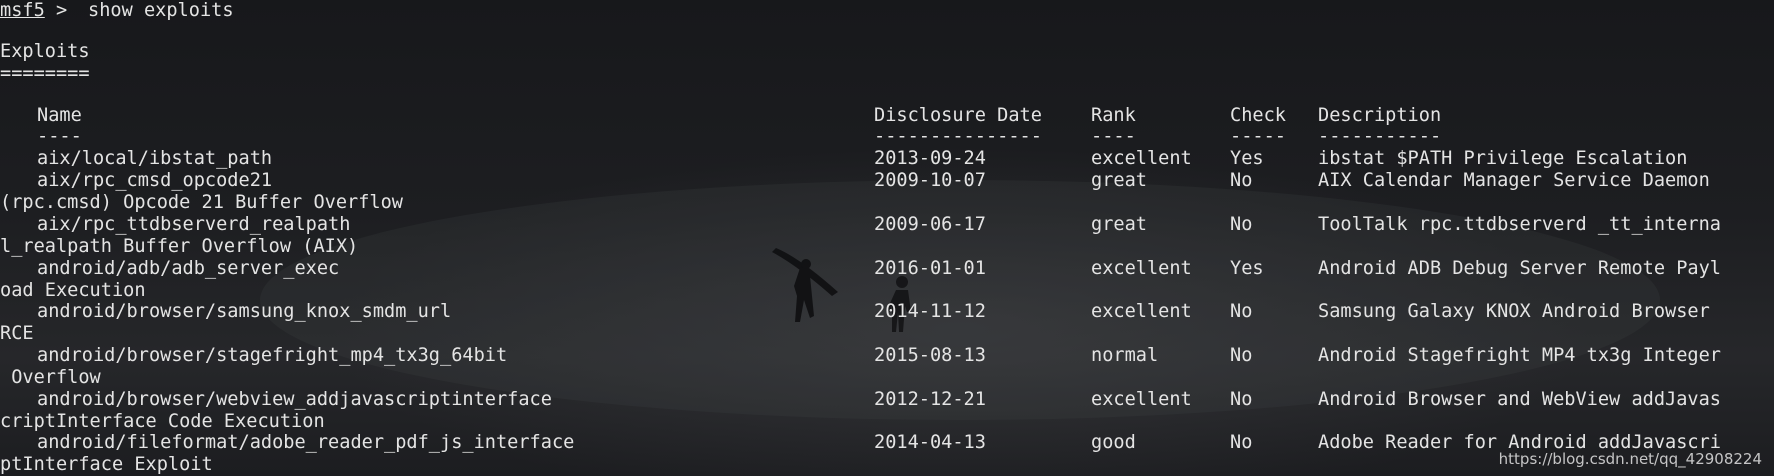 This screenshot has height=476, width=1774. What do you see at coordinates (1258, 115) in the screenshot?
I see `header-check: Check` at bounding box center [1258, 115].